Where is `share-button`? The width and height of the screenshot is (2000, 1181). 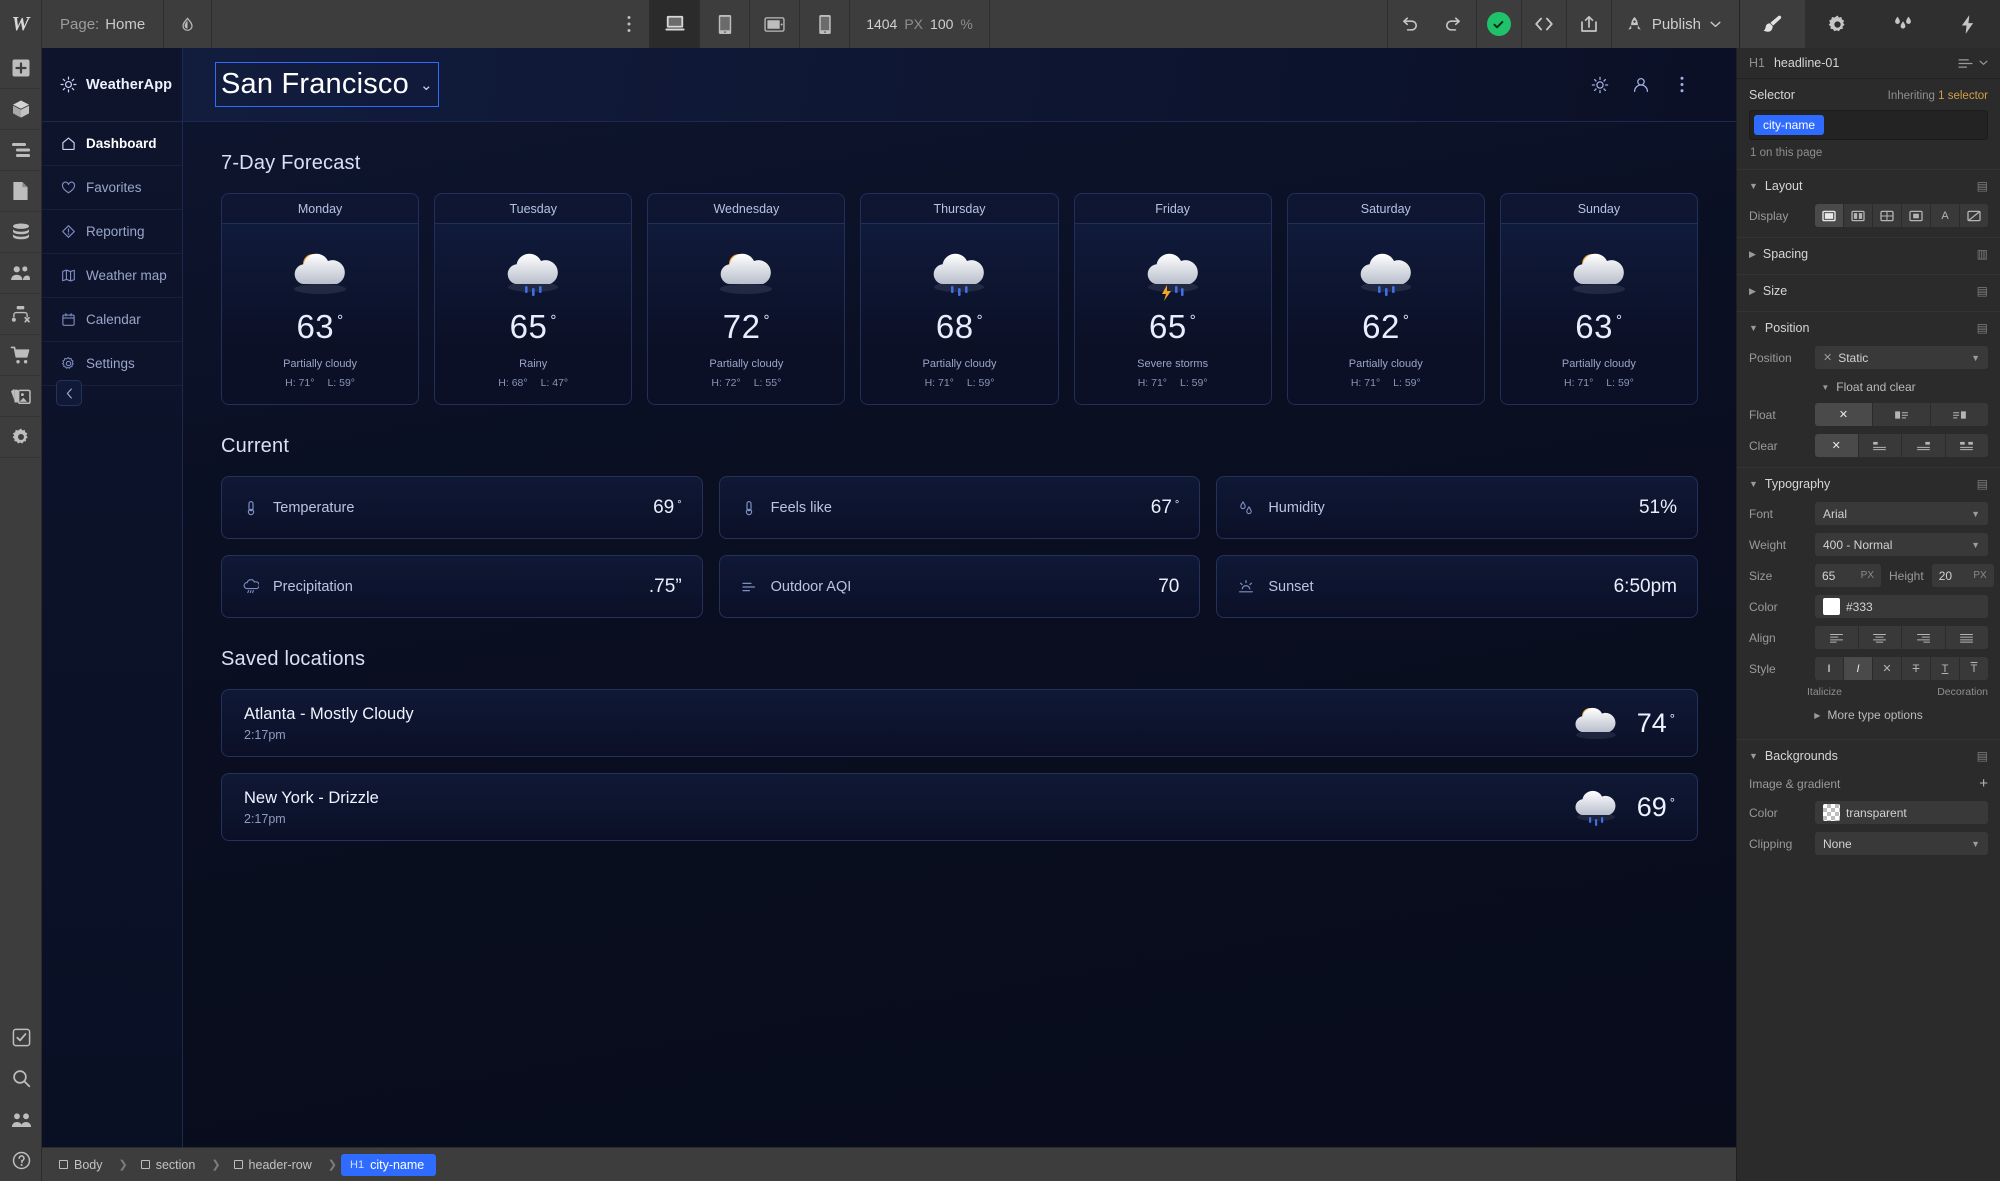
share-button is located at coordinates (1589, 24).